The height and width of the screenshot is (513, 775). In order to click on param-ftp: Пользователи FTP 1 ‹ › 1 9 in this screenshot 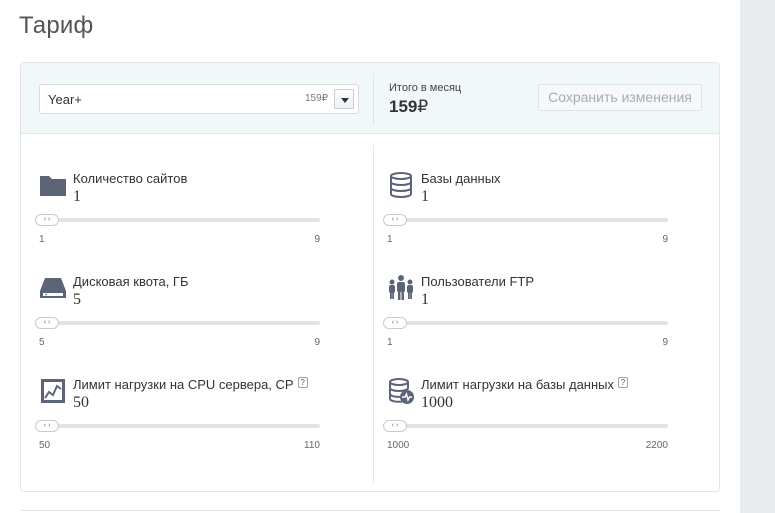, I will do `click(535, 321)`.